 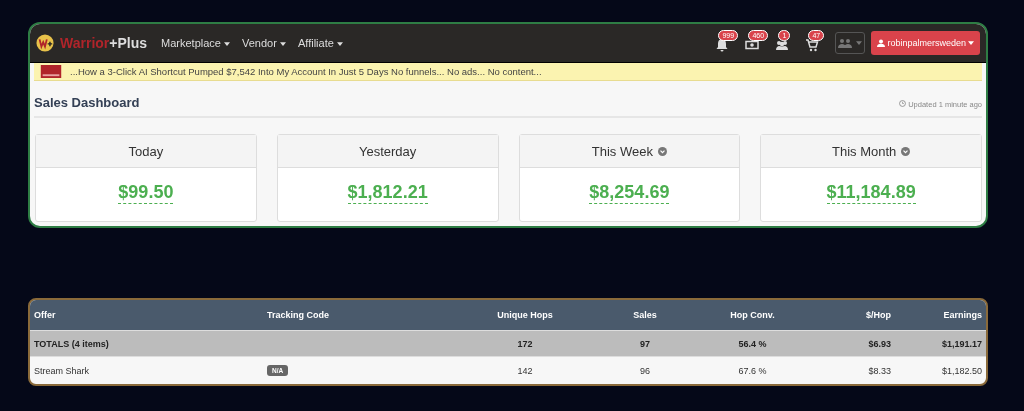 I want to click on table-cell-text: $8.33, so click(x=879, y=370).